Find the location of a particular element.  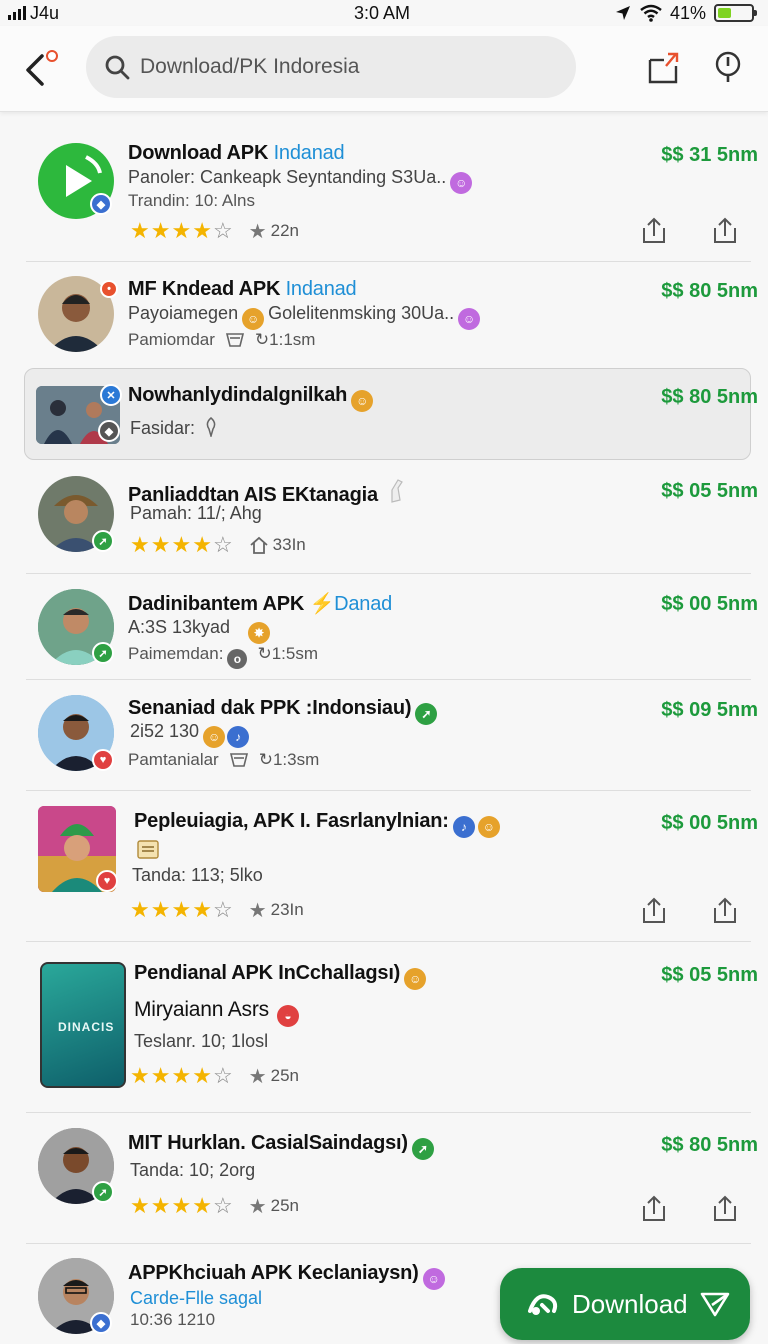

search-input is located at coordinates (350, 67).